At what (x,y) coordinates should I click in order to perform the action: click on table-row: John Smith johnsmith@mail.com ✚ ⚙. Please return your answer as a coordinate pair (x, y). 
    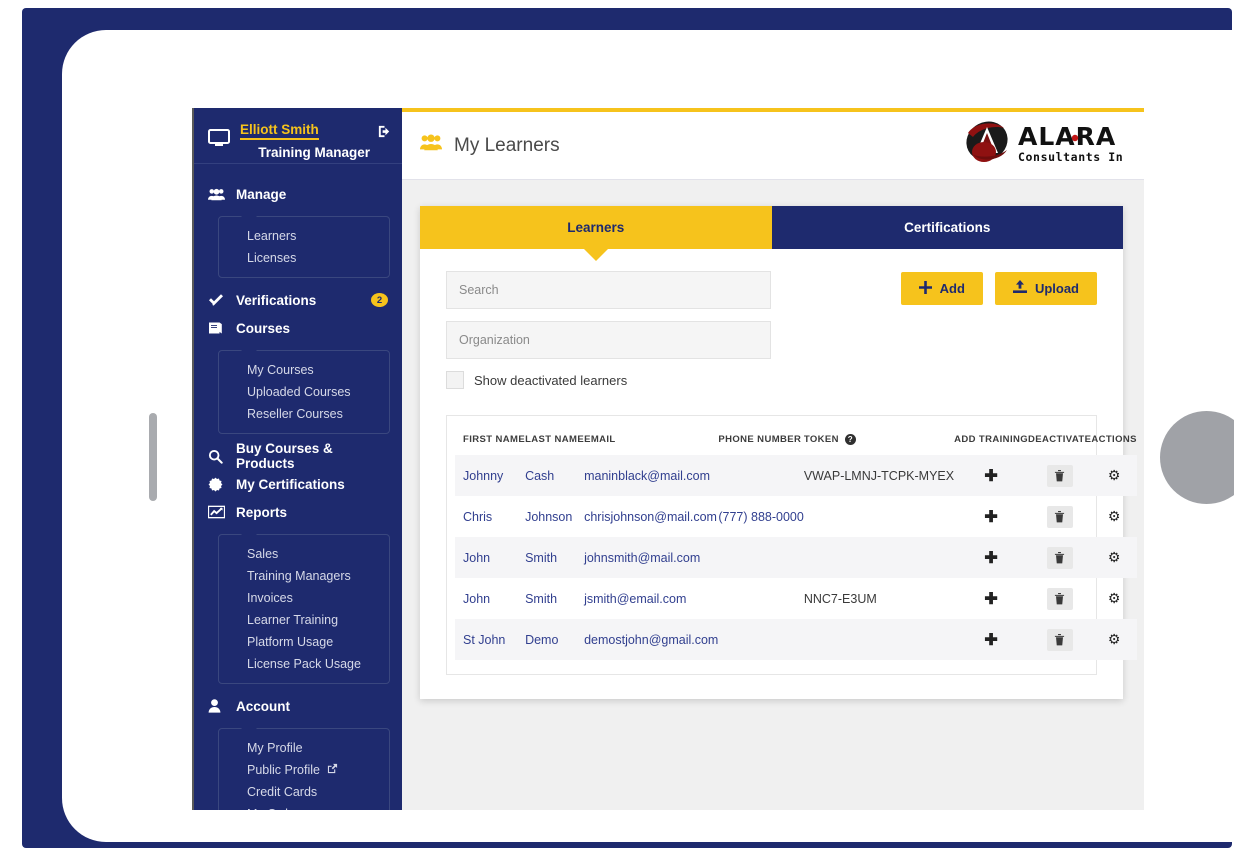
    Looking at the image, I should click on (796, 557).